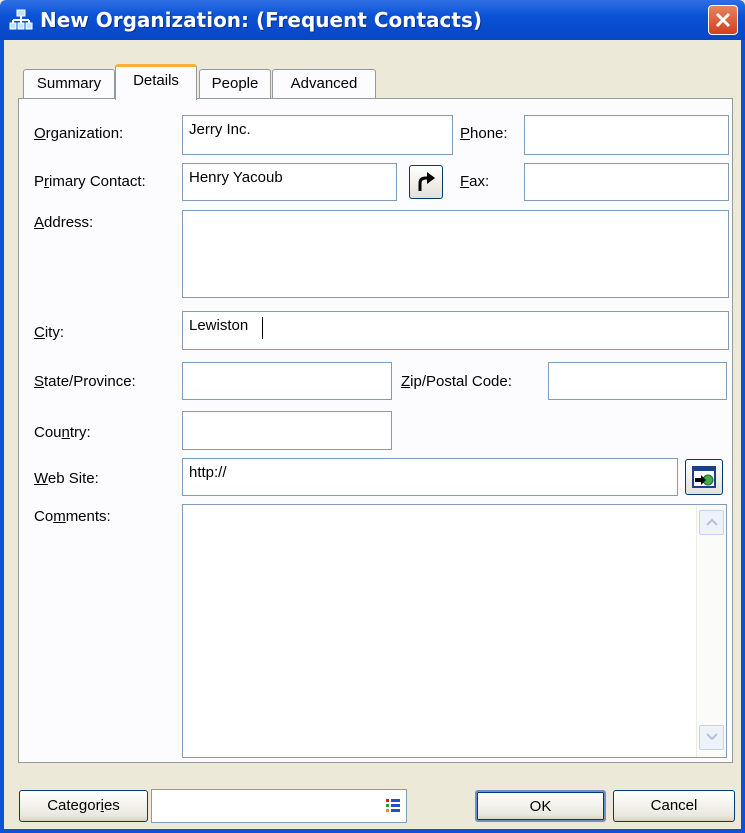 Image resolution: width=745 pixels, height=833 pixels. What do you see at coordinates (90, 181) in the screenshot?
I see `primary-contact-label: Primary Contact:` at bounding box center [90, 181].